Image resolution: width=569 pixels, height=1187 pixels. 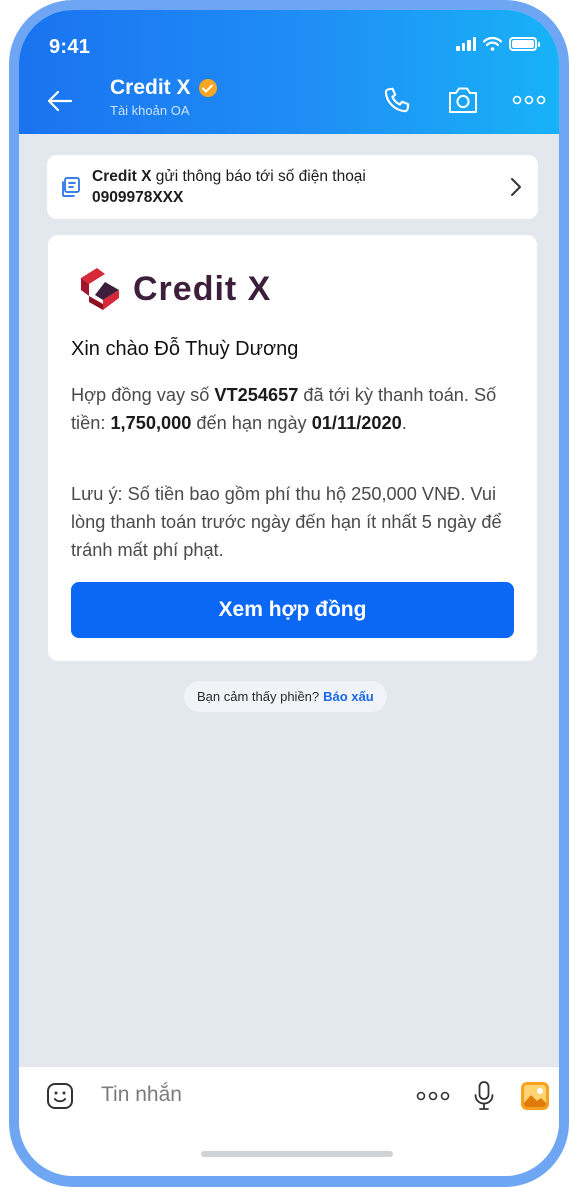 What do you see at coordinates (297, 1154) in the screenshot?
I see `home-indicator` at bounding box center [297, 1154].